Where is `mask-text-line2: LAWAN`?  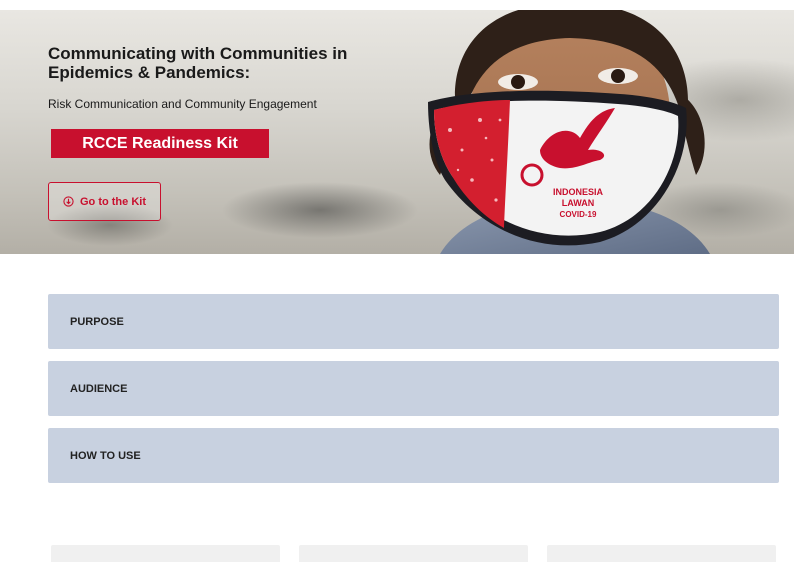 mask-text-line2: LAWAN is located at coordinates (578, 203).